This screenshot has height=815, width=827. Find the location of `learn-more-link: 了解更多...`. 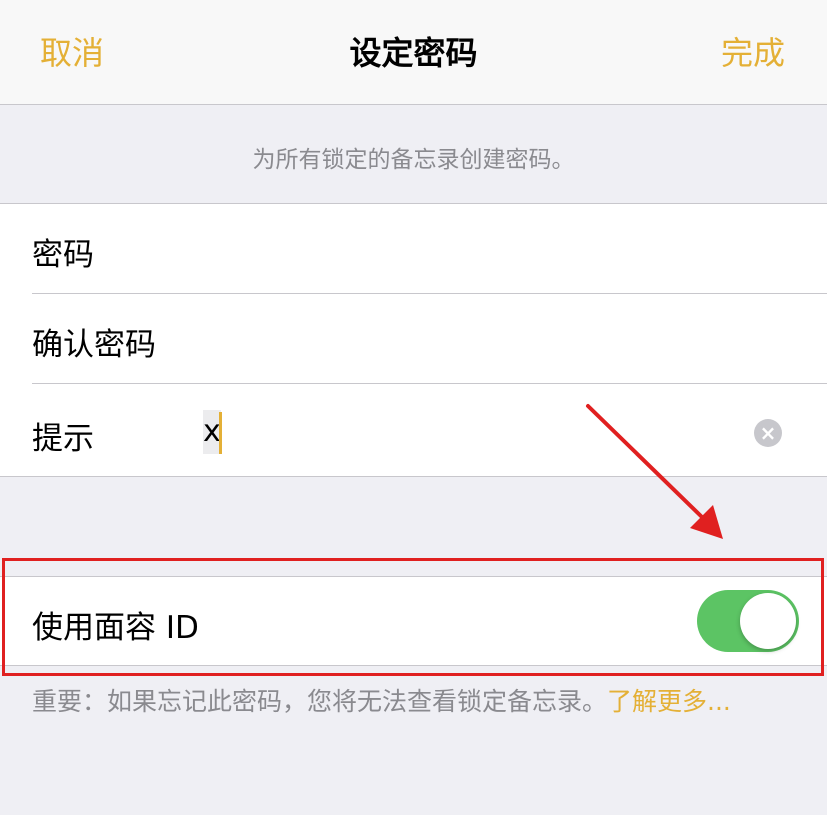

learn-more-link: 了解更多... is located at coordinates (669, 701).